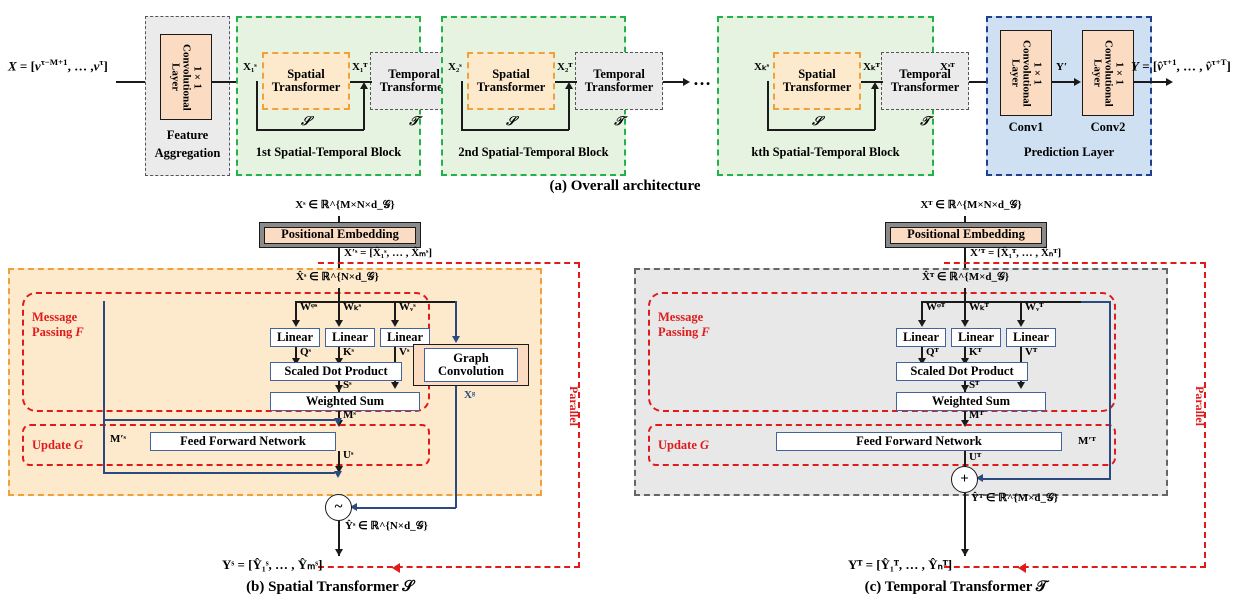 The width and height of the screenshot is (1251, 616). What do you see at coordinates (296, 323) in the screenshot?
I see `spatial-wq-arrowhead` at bounding box center [296, 323].